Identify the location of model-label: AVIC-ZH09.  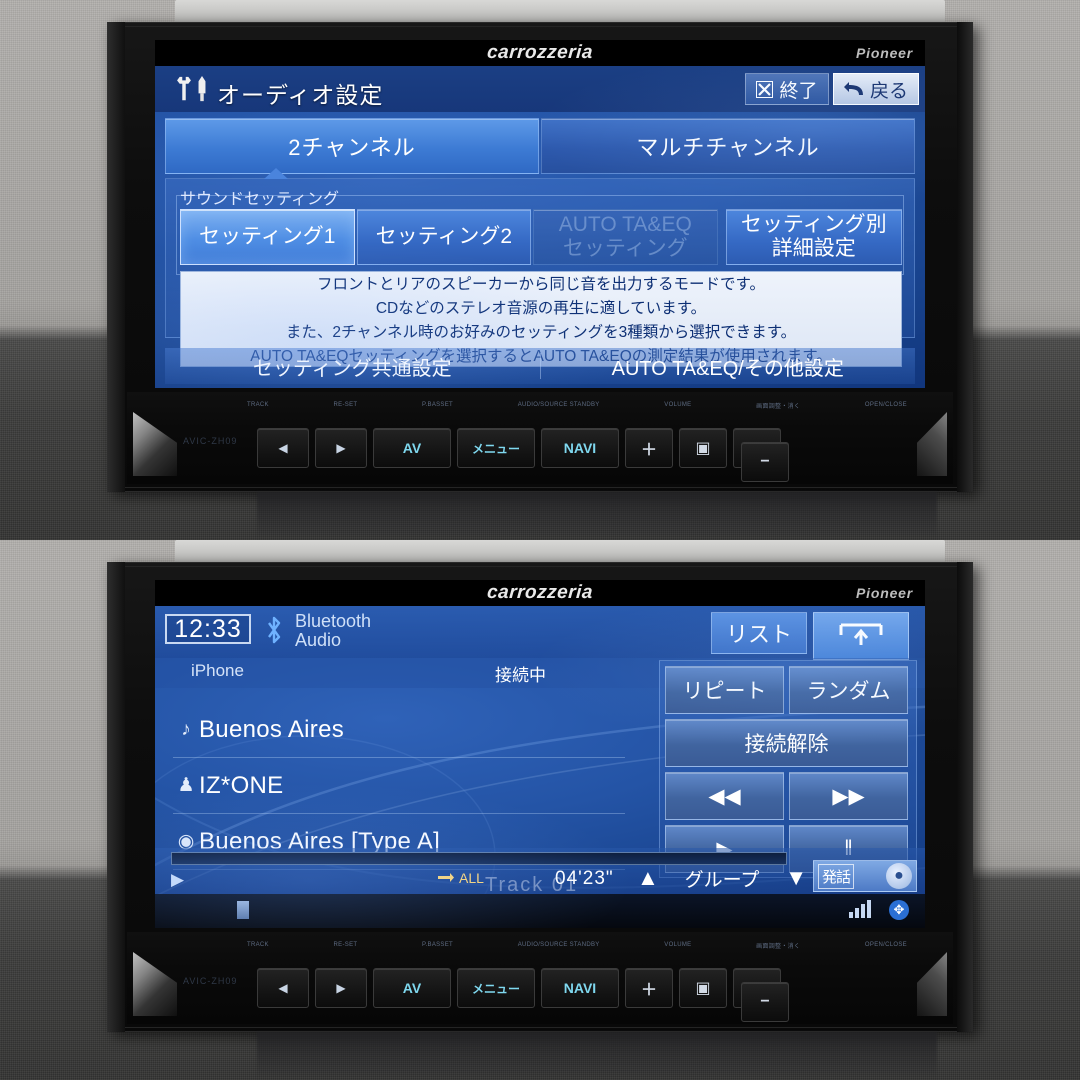
(210, 441).